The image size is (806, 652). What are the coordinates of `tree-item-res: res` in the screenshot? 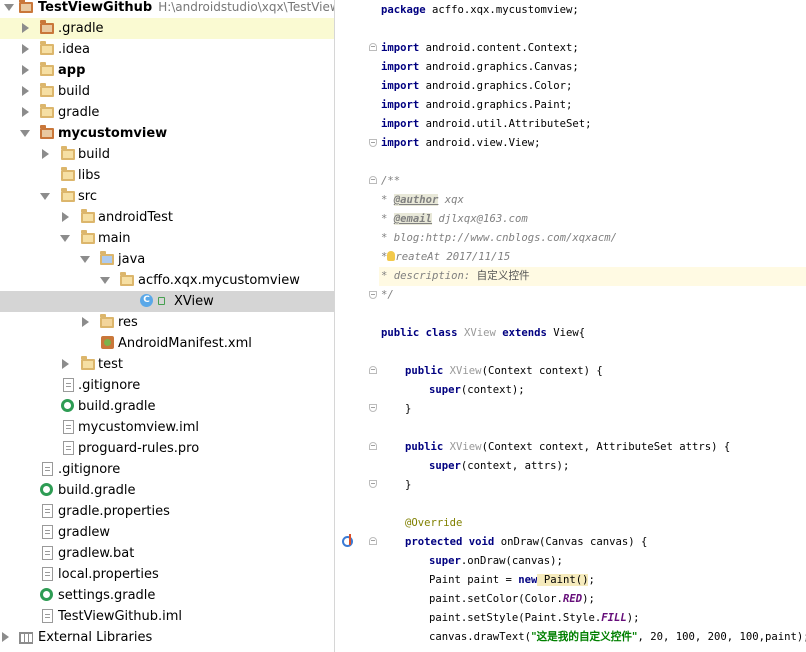 It's located at (167, 322).